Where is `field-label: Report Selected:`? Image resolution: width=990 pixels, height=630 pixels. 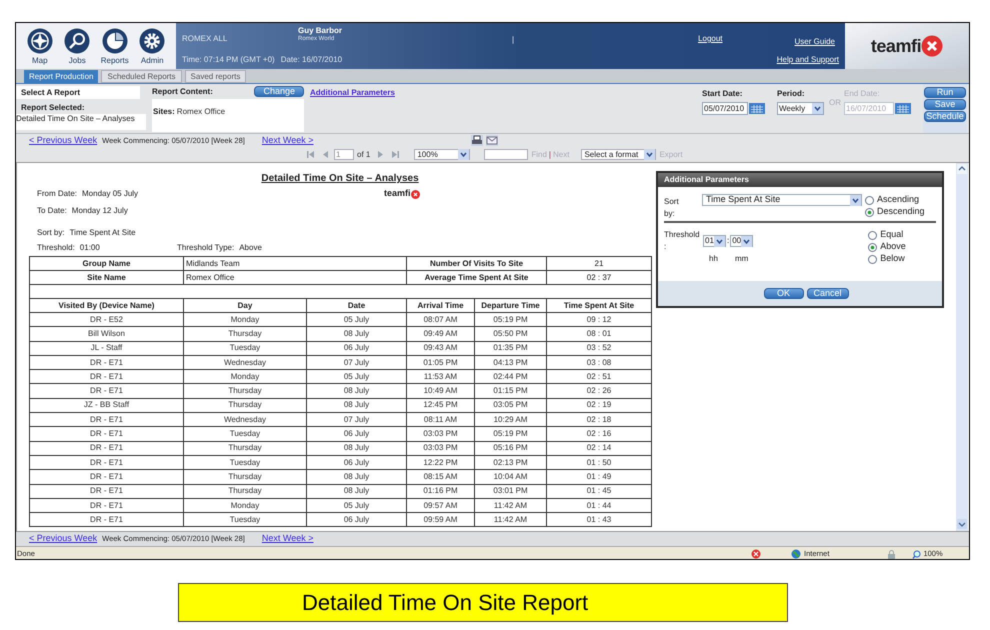 field-label: Report Selected: is located at coordinates (53, 108).